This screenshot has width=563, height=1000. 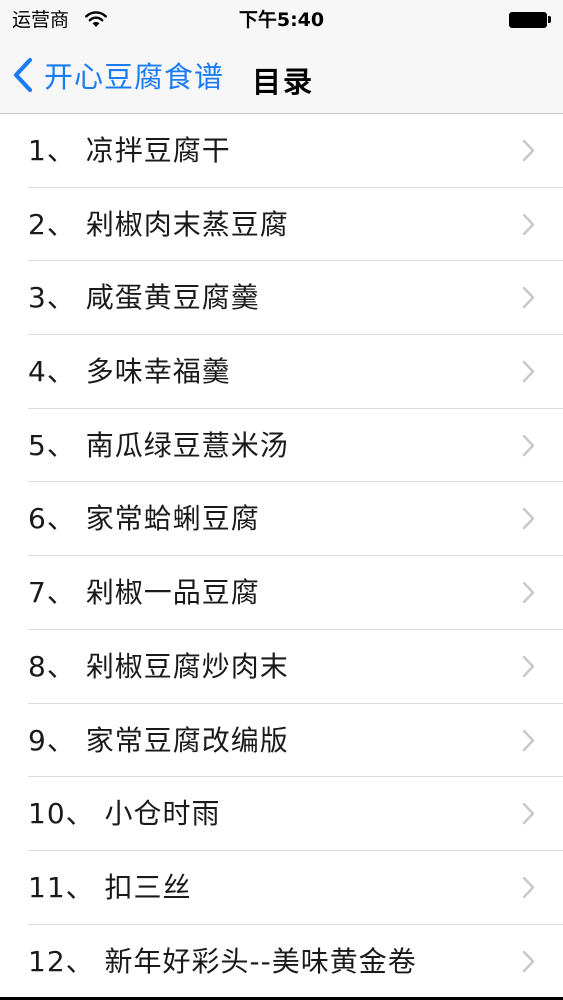 I want to click on list-item-label: 11、 扣三丝, so click(x=110, y=887).